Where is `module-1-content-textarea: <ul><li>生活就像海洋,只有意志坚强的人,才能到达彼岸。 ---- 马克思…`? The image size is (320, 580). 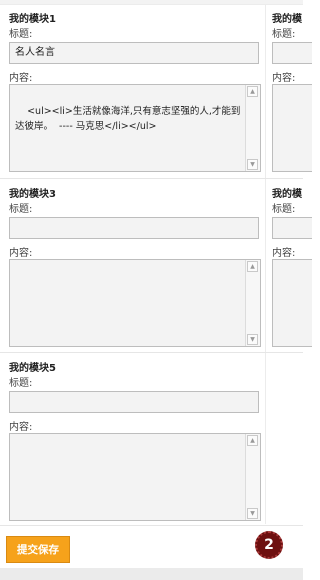 module-1-content-textarea: <ul><li>生活就像海洋,只有意志坚强的人,才能到达彼岸。 ---- 马克思… is located at coordinates (135, 128).